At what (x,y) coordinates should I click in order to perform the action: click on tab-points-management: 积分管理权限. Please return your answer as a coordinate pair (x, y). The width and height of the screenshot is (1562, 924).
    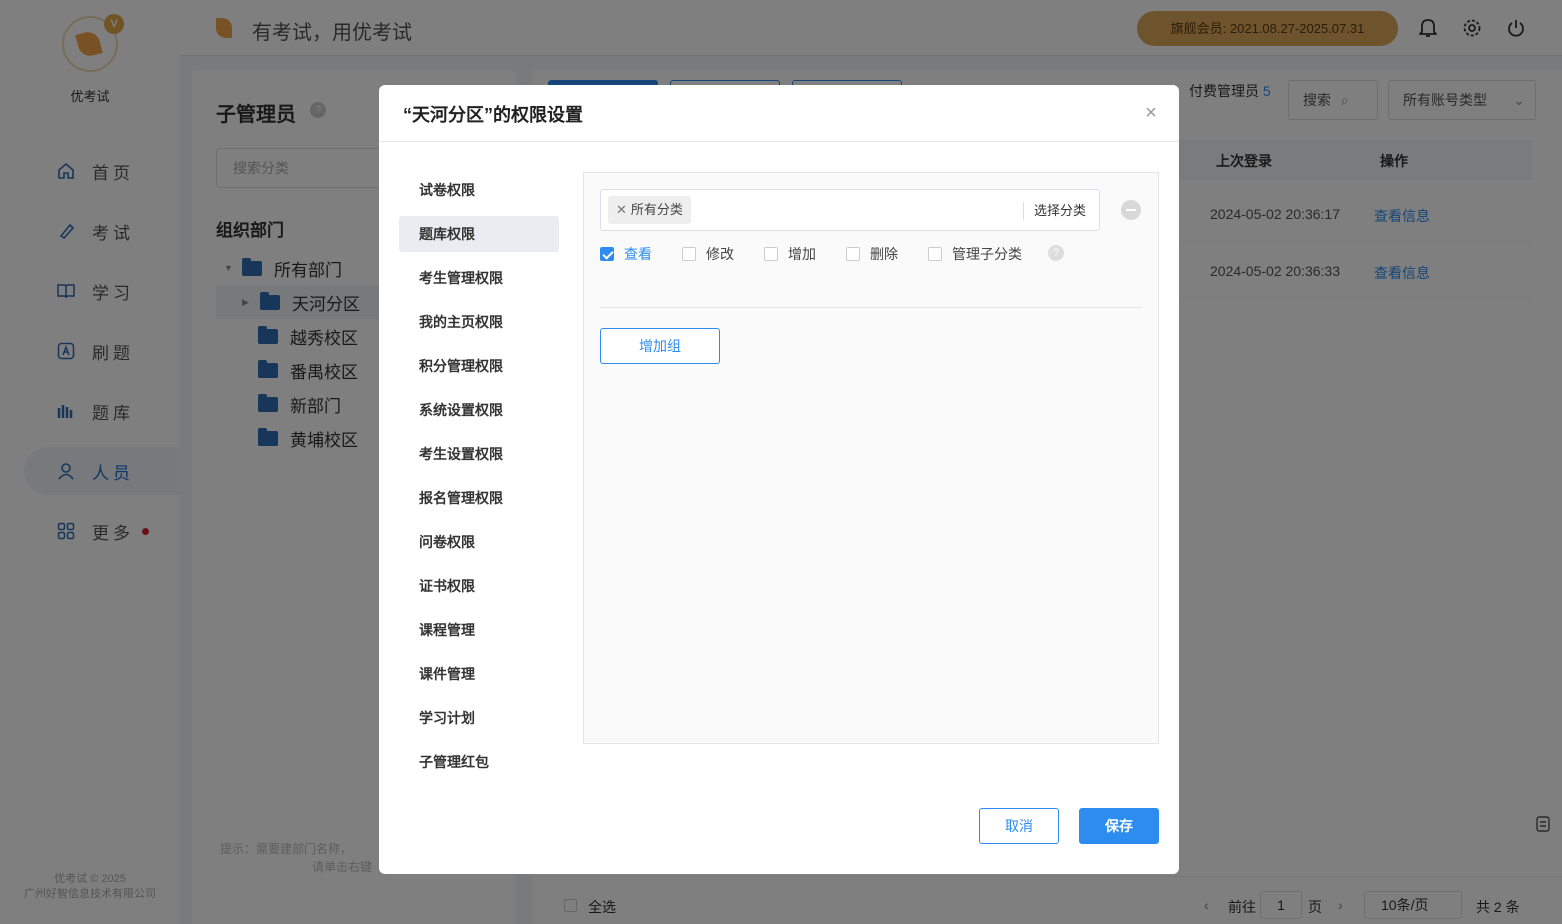
    Looking at the image, I should click on (479, 366).